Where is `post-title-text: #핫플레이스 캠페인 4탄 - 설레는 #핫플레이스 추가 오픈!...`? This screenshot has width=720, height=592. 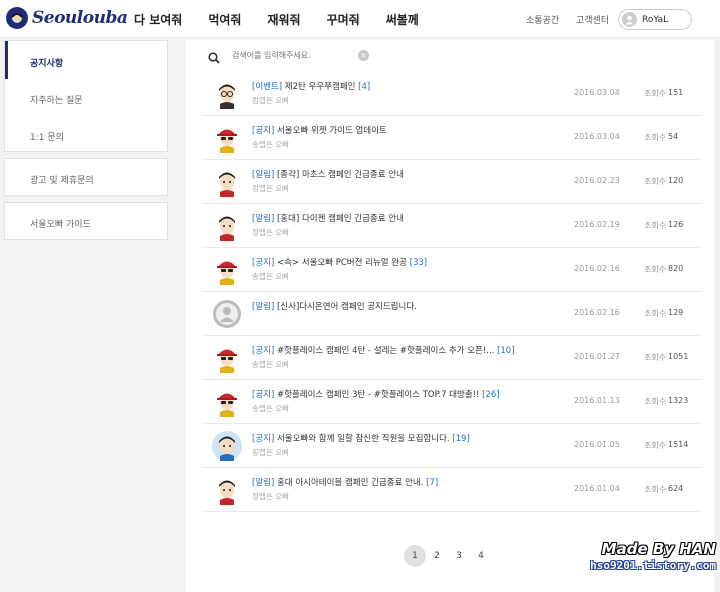 post-title-text: #핫플레이스 캠페인 4탄 - 설레는 #핫플레이스 추가 오픈!... is located at coordinates (385, 351).